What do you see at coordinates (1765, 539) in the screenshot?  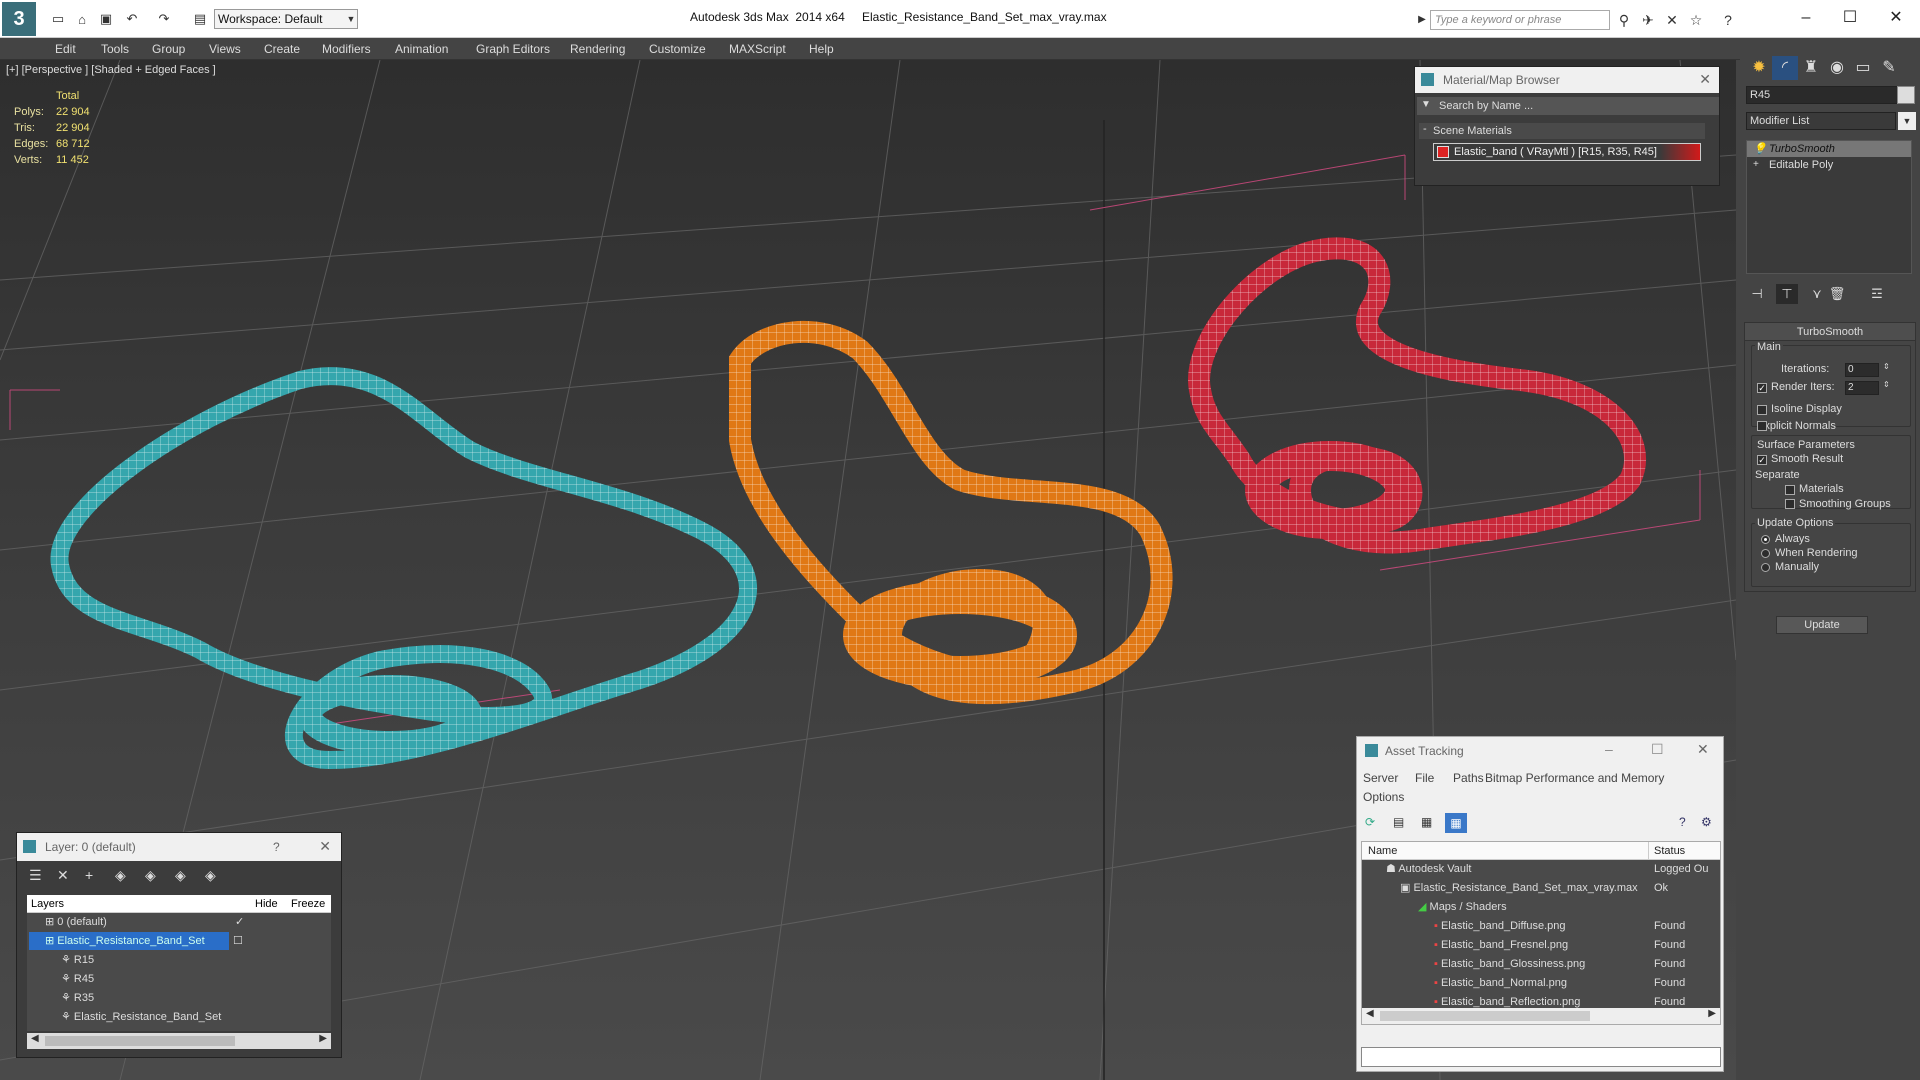 I see `always-radio` at bounding box center [1765, 539].